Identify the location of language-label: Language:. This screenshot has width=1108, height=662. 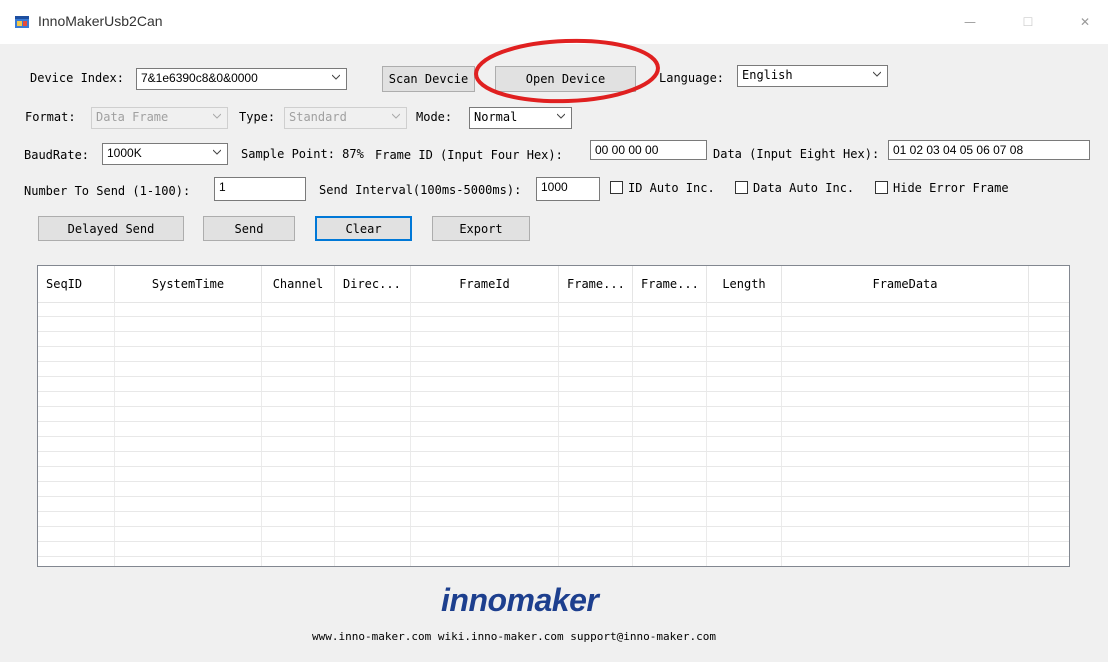
(692, 78).